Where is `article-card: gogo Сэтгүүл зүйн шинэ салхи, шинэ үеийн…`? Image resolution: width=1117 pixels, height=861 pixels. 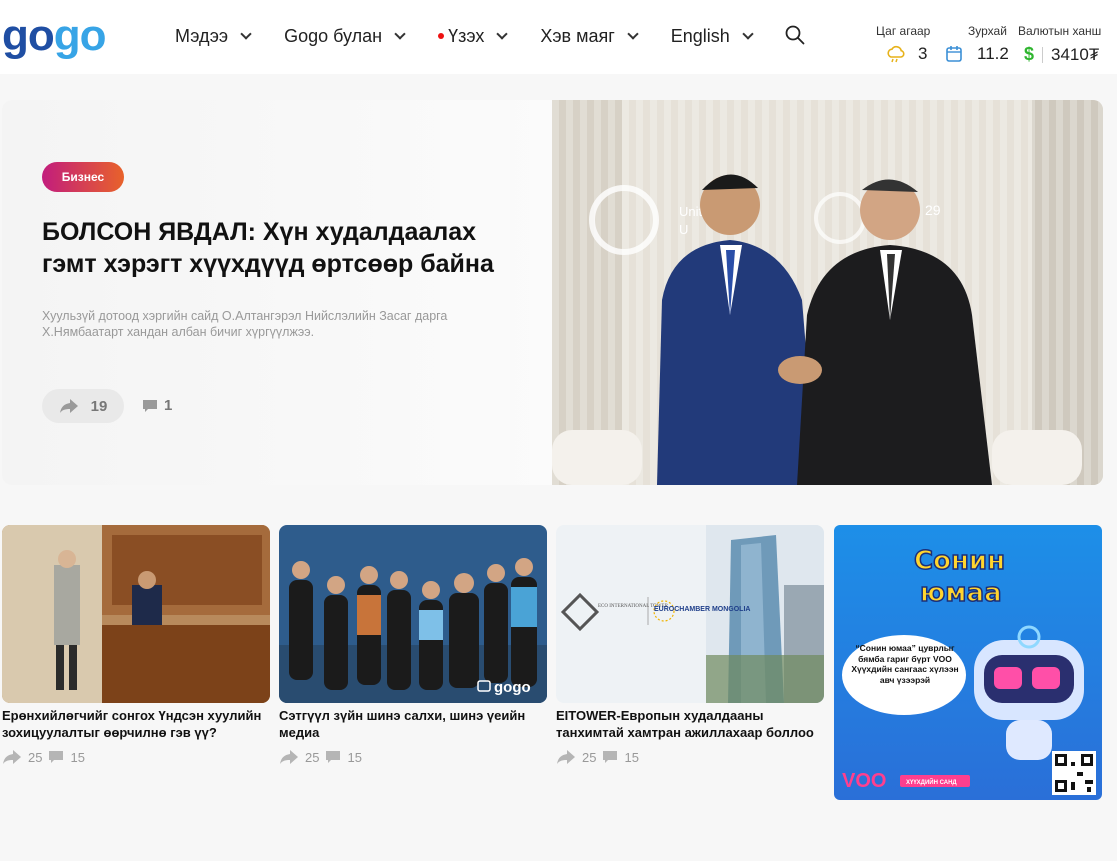
article-card: gogo Сэтгүүл зүйн шинэ салхи, шинэ үеийн… is located at coordinates (413, 645).